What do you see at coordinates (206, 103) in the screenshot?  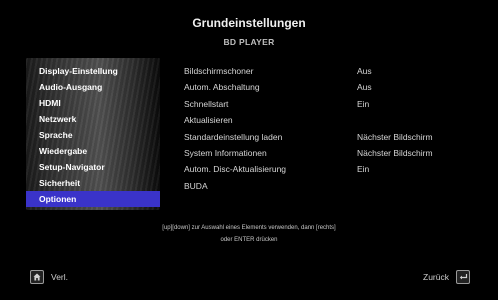 I see `setting-label: Schnellstart` at bounding box center [206, 103].